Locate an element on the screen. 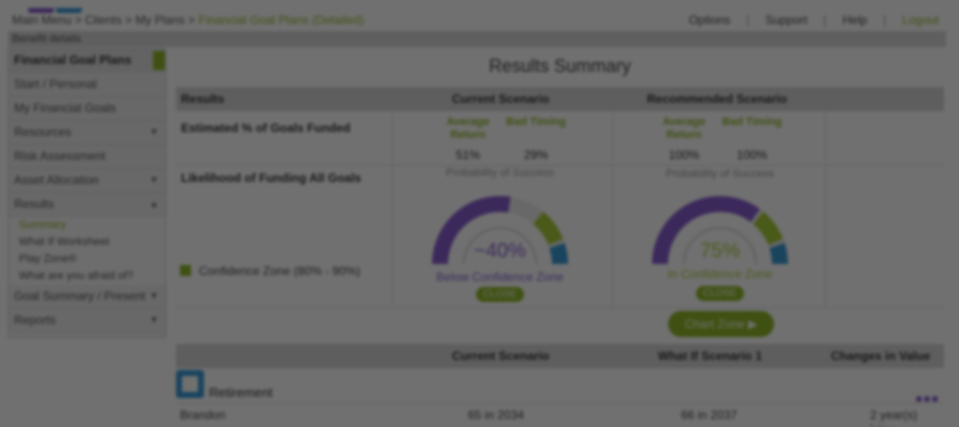  row-whatif: 66 in 2037 is located at coordinates (709, 415).